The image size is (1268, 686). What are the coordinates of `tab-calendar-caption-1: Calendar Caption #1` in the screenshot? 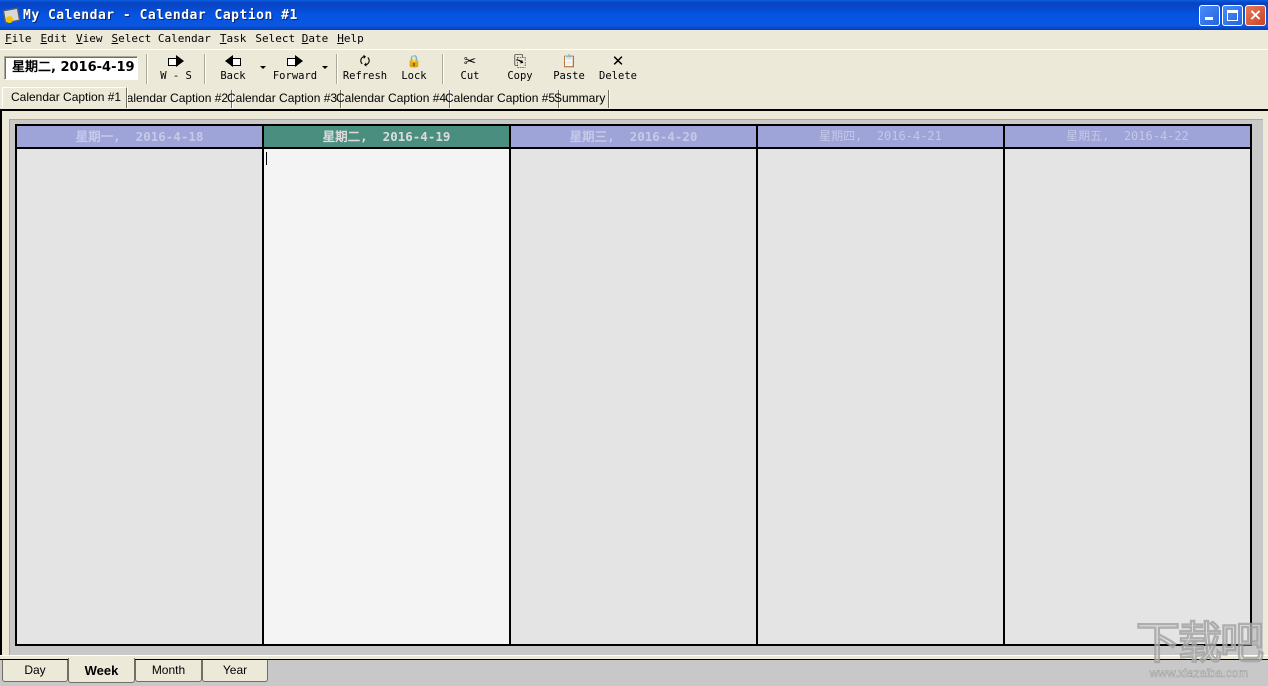 It's located at (65, 97).